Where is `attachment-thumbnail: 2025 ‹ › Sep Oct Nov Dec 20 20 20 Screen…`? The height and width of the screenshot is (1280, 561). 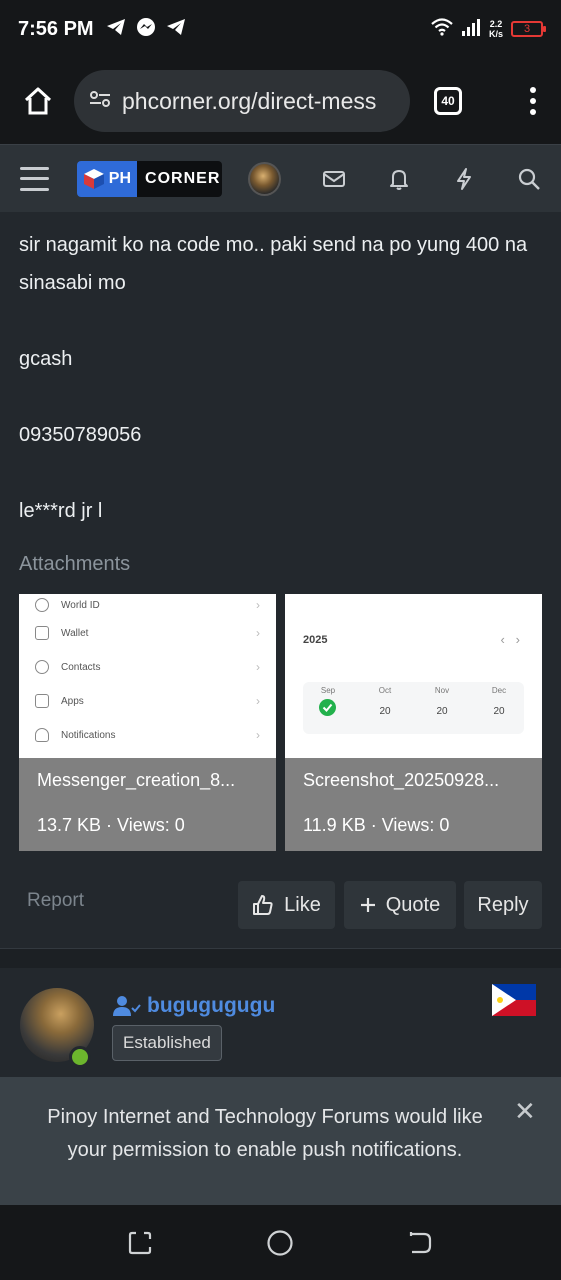
attachment-thumbnail: 2025 ‹ › Sep Oct Nov Dec 20 20 20 Screen… is located at coordinates (413, 722).